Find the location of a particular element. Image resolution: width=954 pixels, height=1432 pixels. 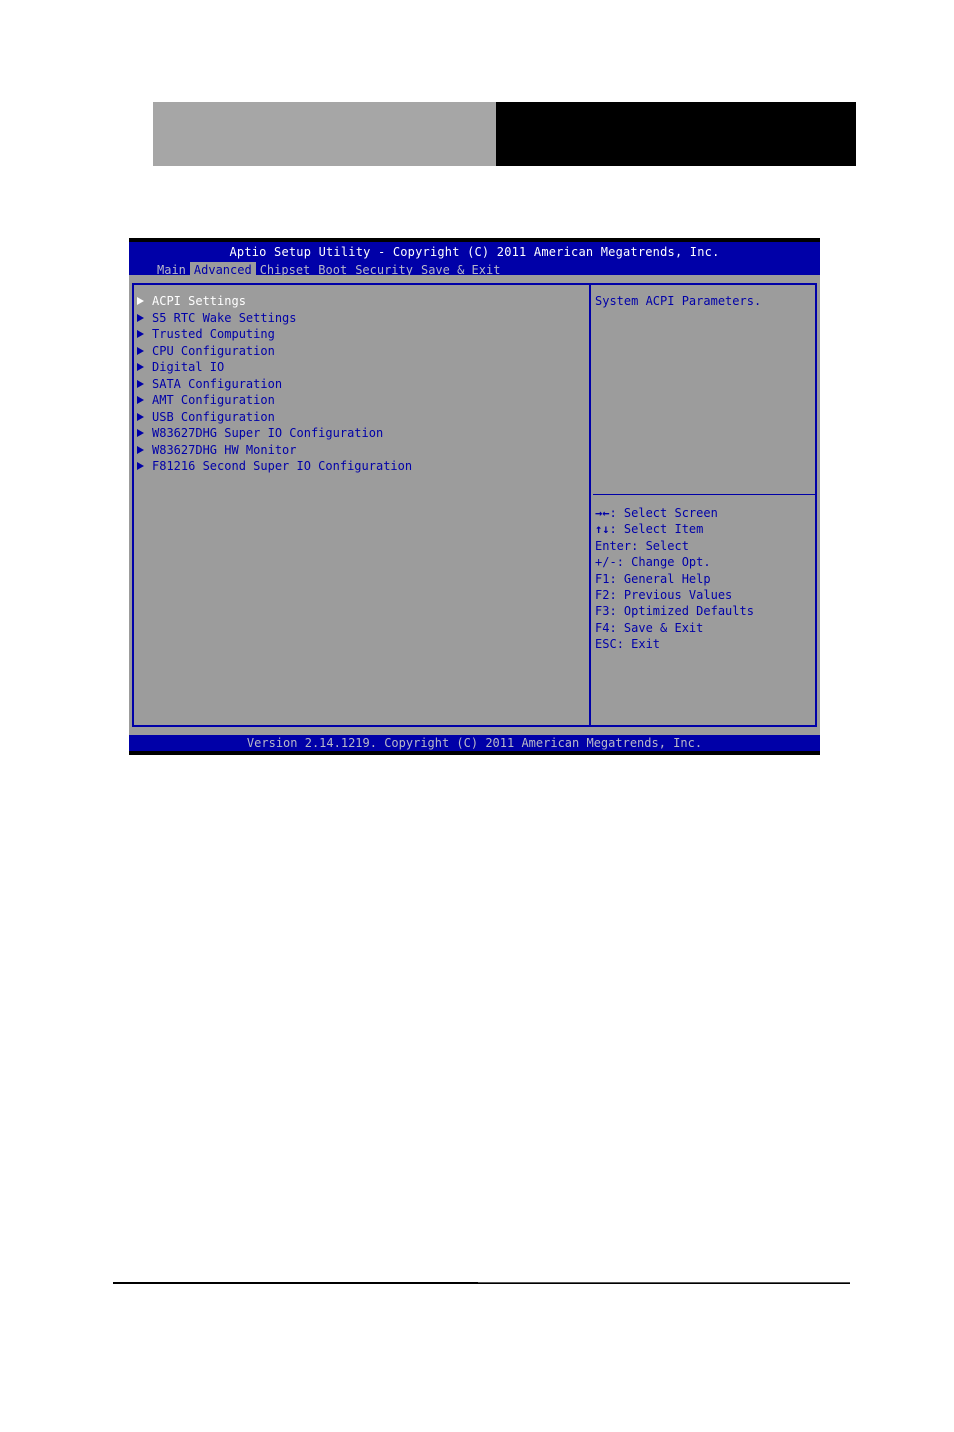

menu-item-label: S5 RTC Wake Settings is located at coordinates (224, 317).